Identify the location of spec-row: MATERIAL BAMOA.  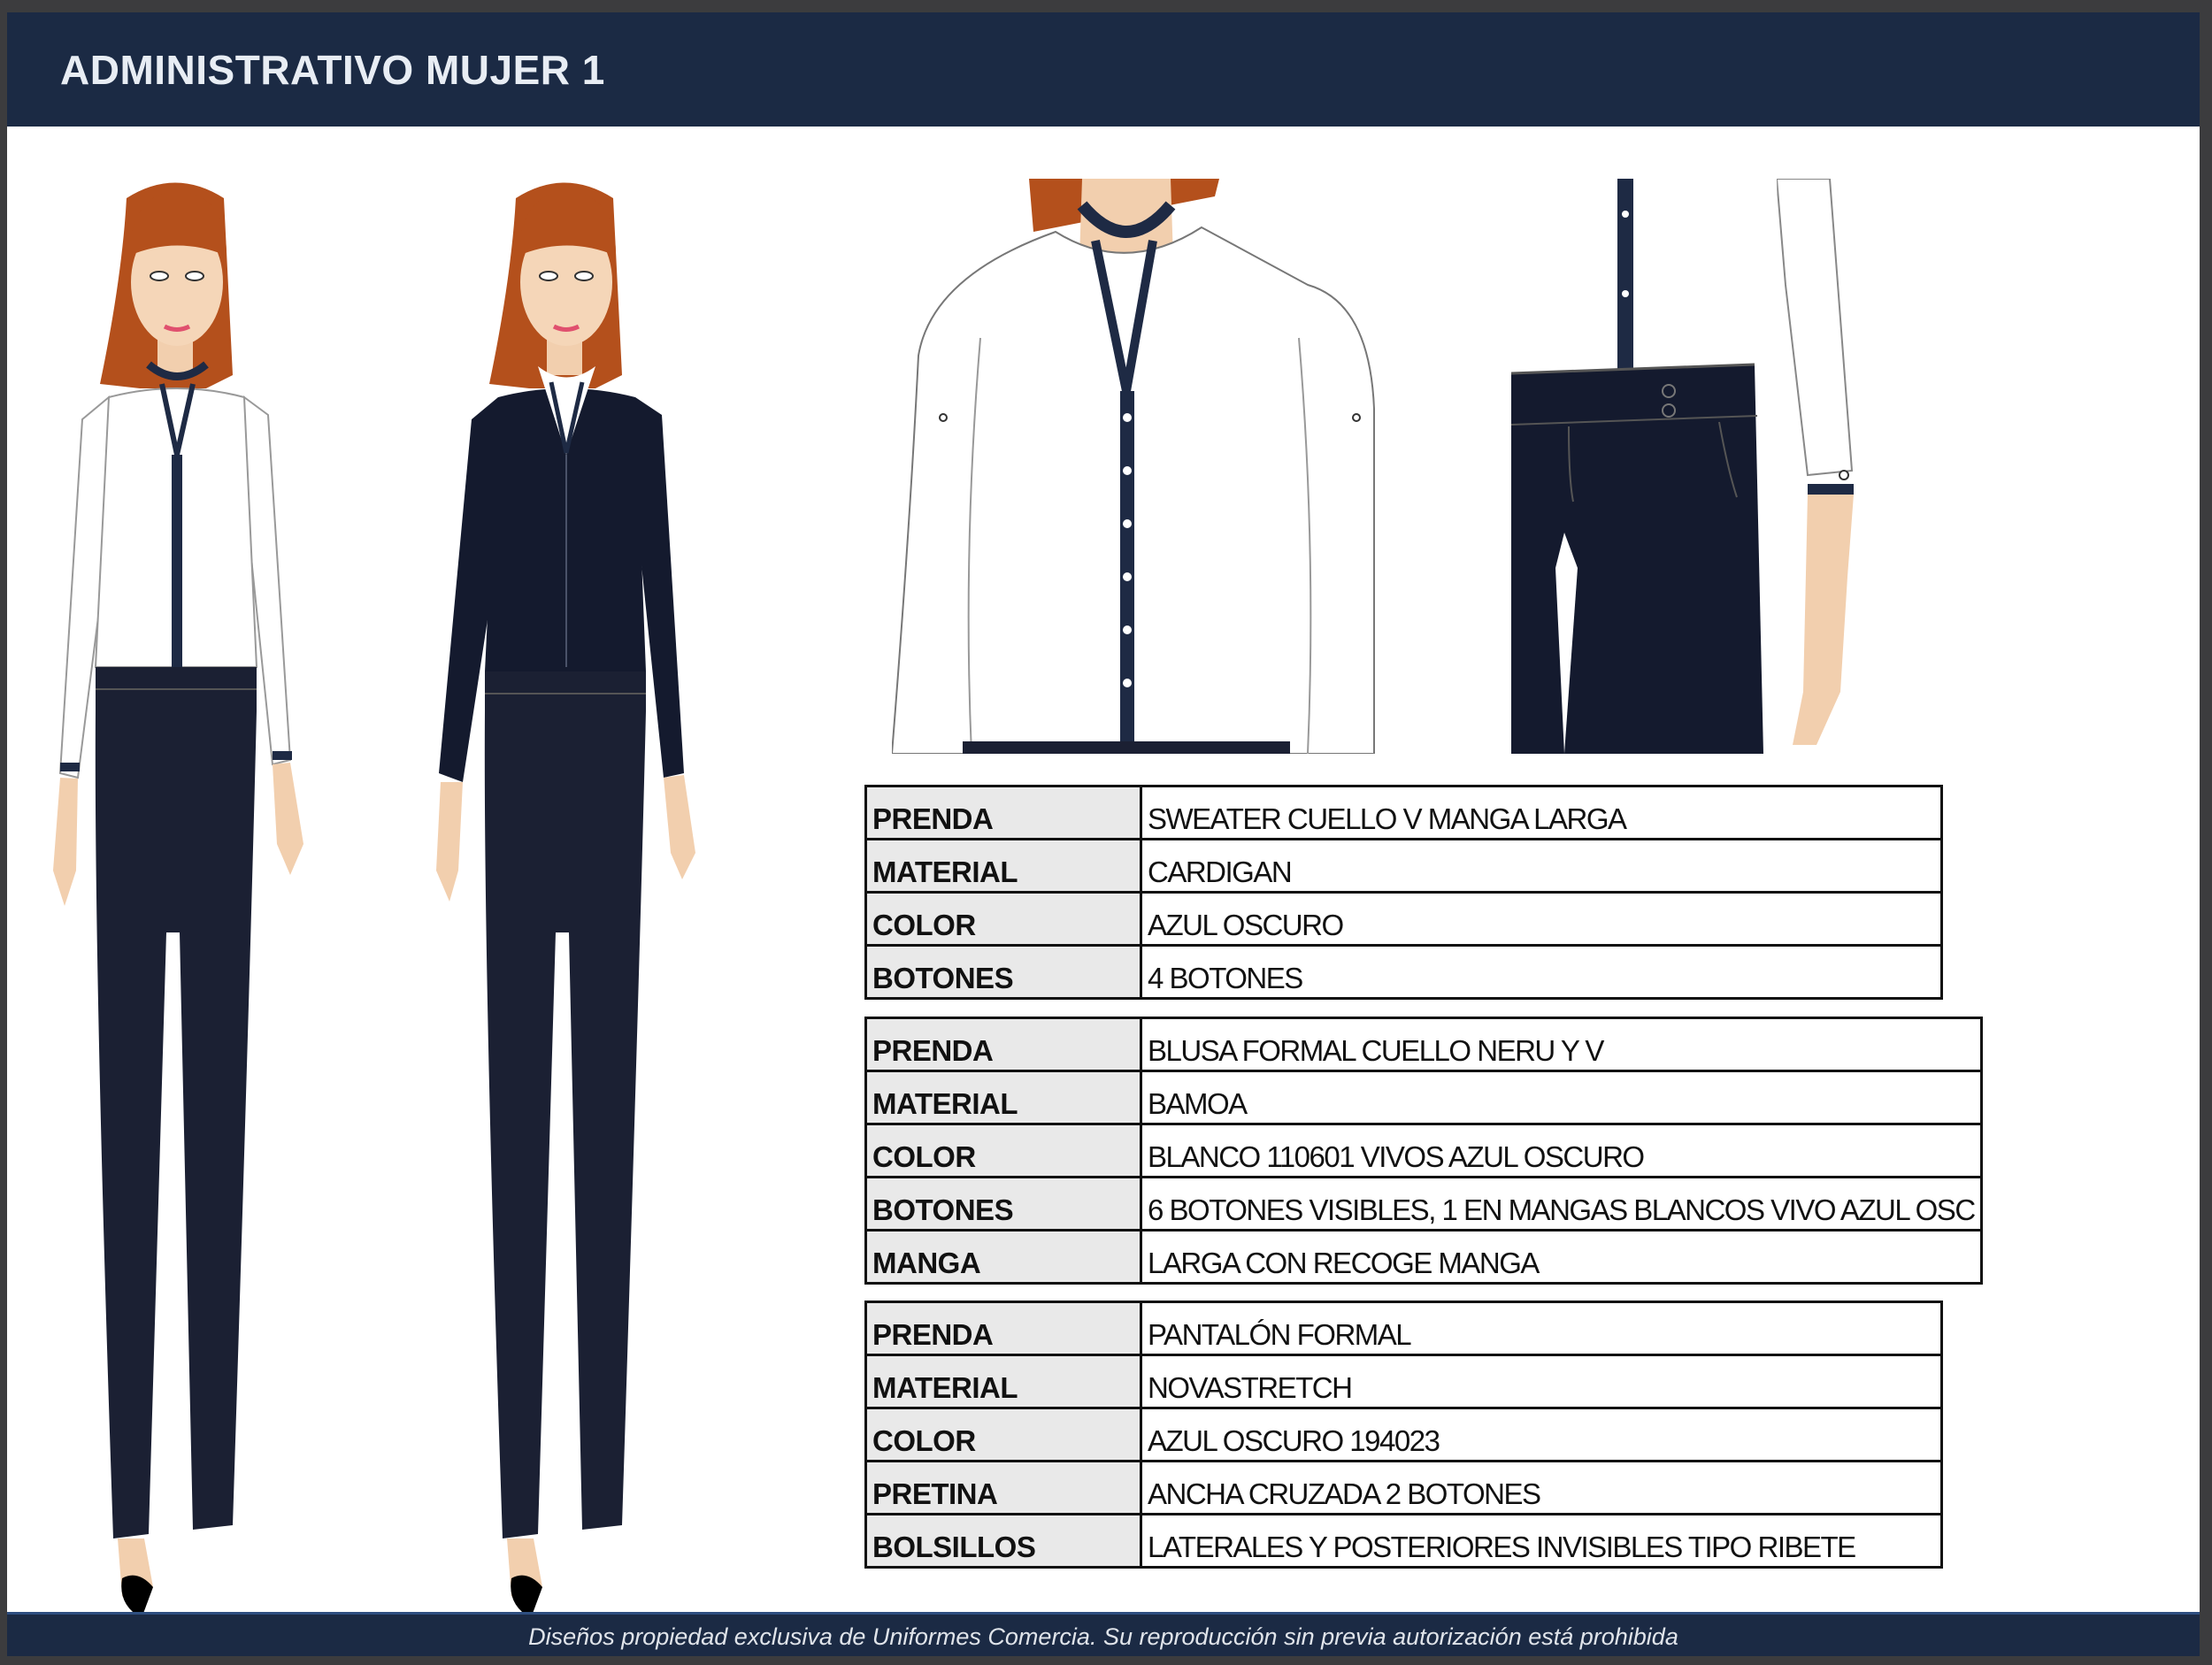
(1423, 1097).